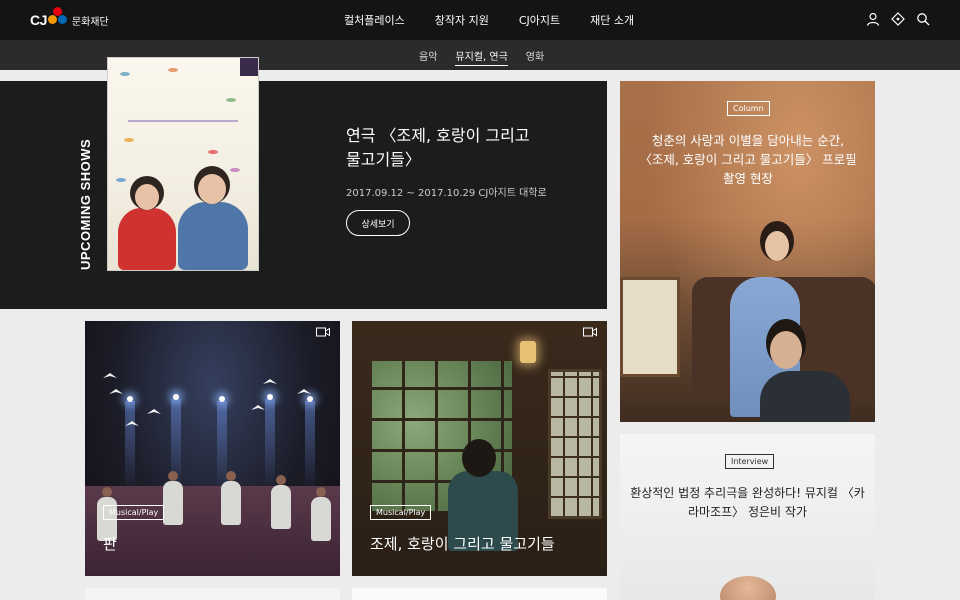  Describe the element at coordinates (38, 20) in the screenshot. I see `logo-text: CJ` at that location.